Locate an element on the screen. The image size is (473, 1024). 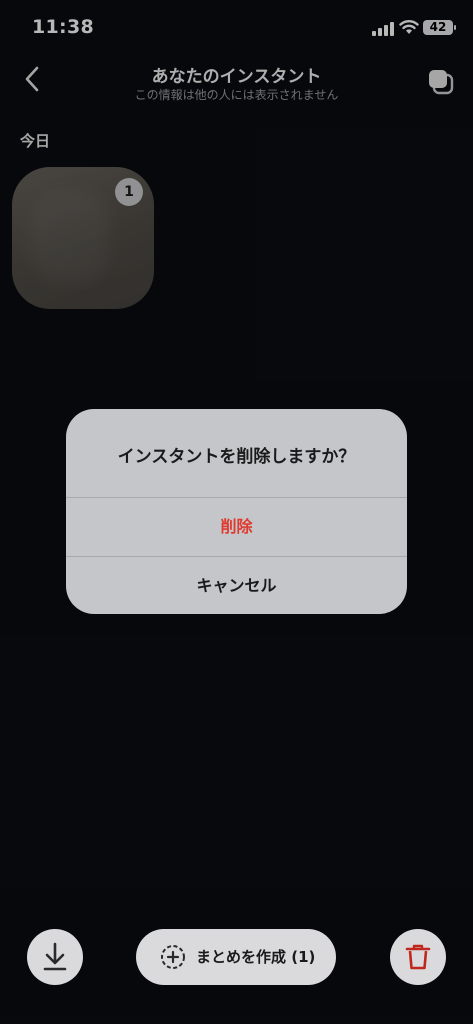
download-button is located at coordinates (55, 957).